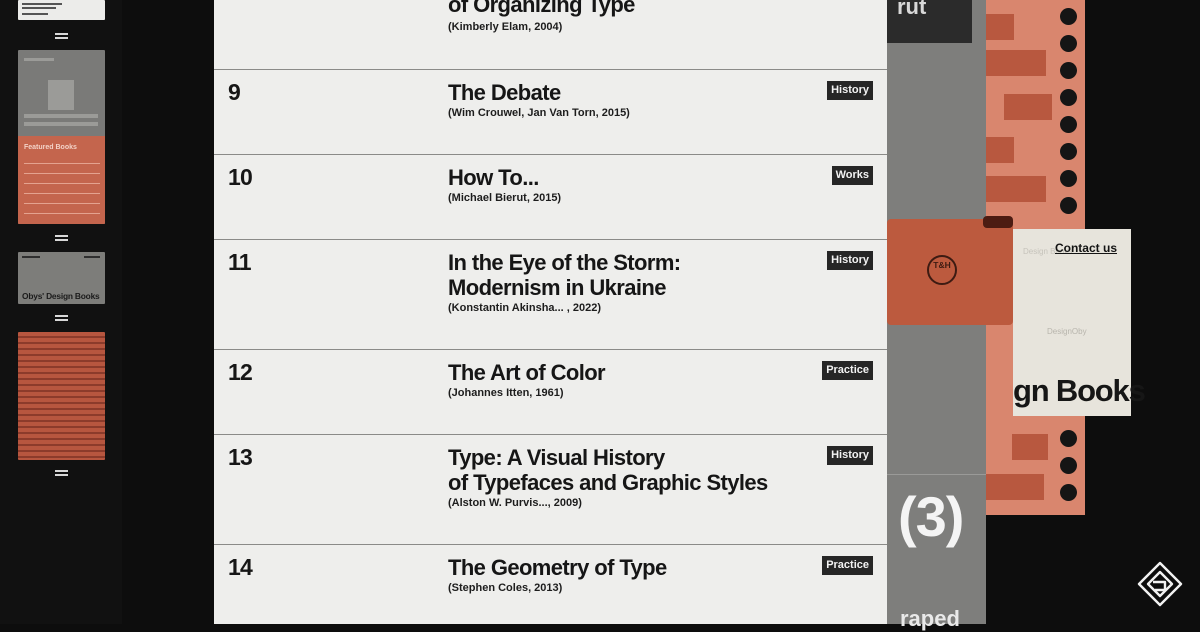 The width and height of the screenshot is (1200, 632). I want to click on thumbnail-image, so click(61, 95).